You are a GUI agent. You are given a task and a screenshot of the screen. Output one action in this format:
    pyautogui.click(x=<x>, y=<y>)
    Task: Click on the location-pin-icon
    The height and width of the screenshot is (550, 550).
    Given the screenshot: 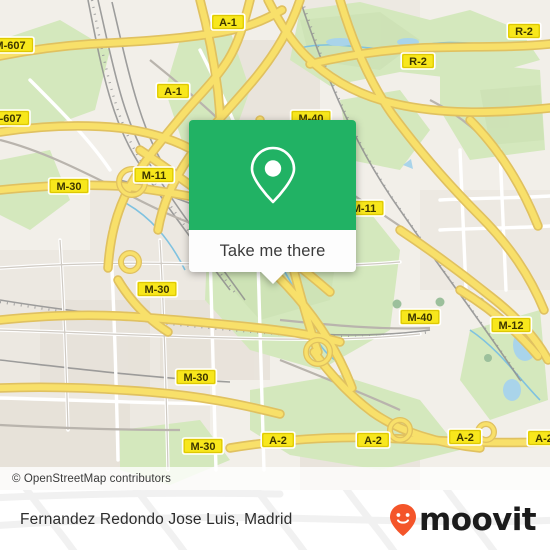 What is the action you would take?
    pyautogui.click(x=272, y=175)
    